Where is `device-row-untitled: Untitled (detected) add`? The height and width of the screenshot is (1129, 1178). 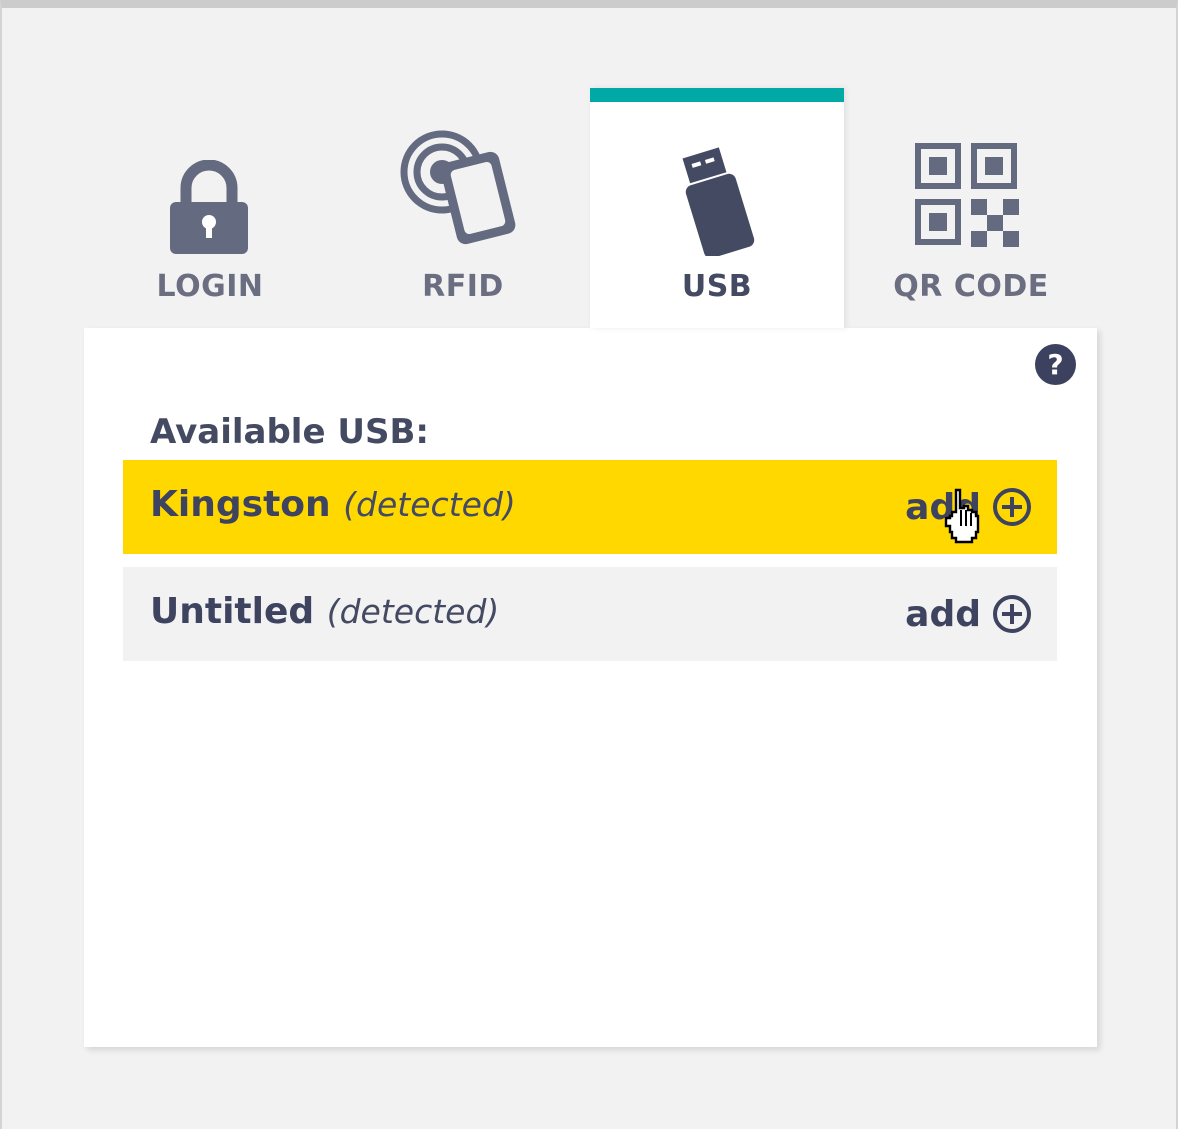
device-row-untitled: Untitled (detected) add is located at coordinates (590, 614).